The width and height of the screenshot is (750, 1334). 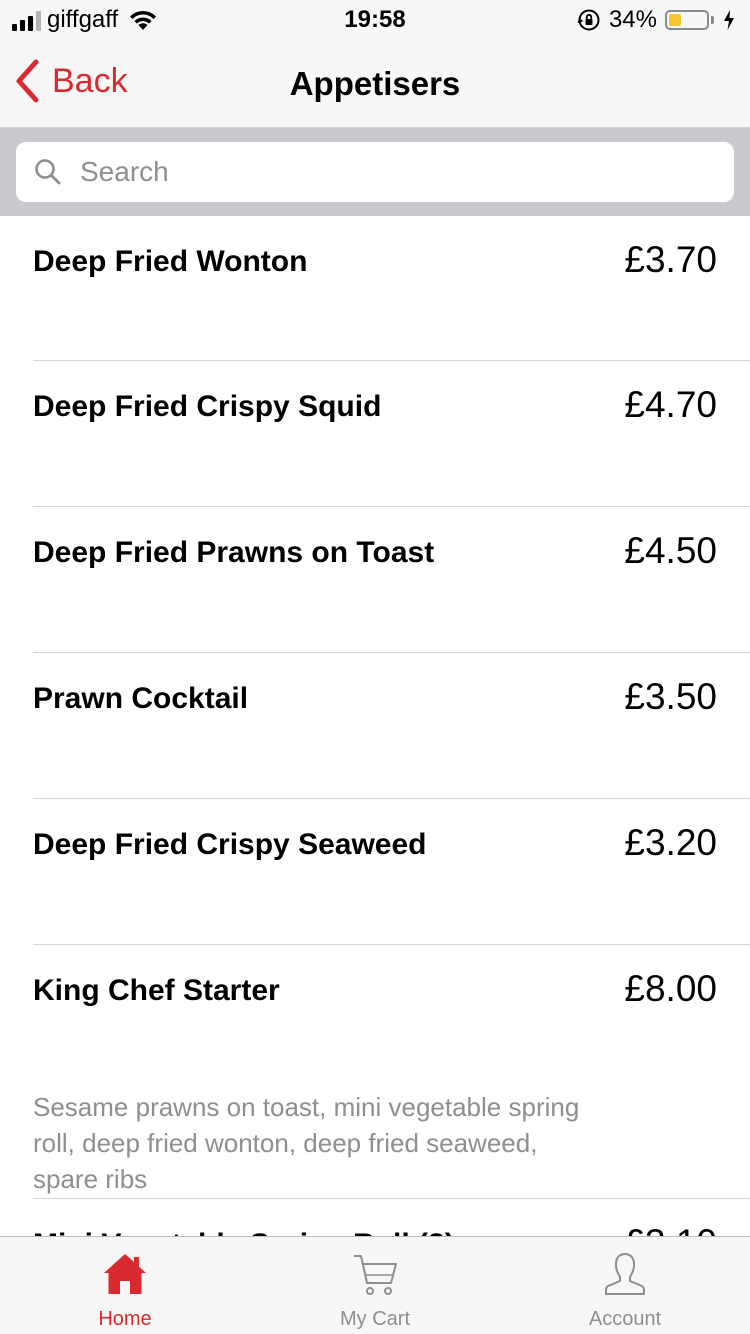 I want to click on item-price: £3.70, so click(x=670, y=259).